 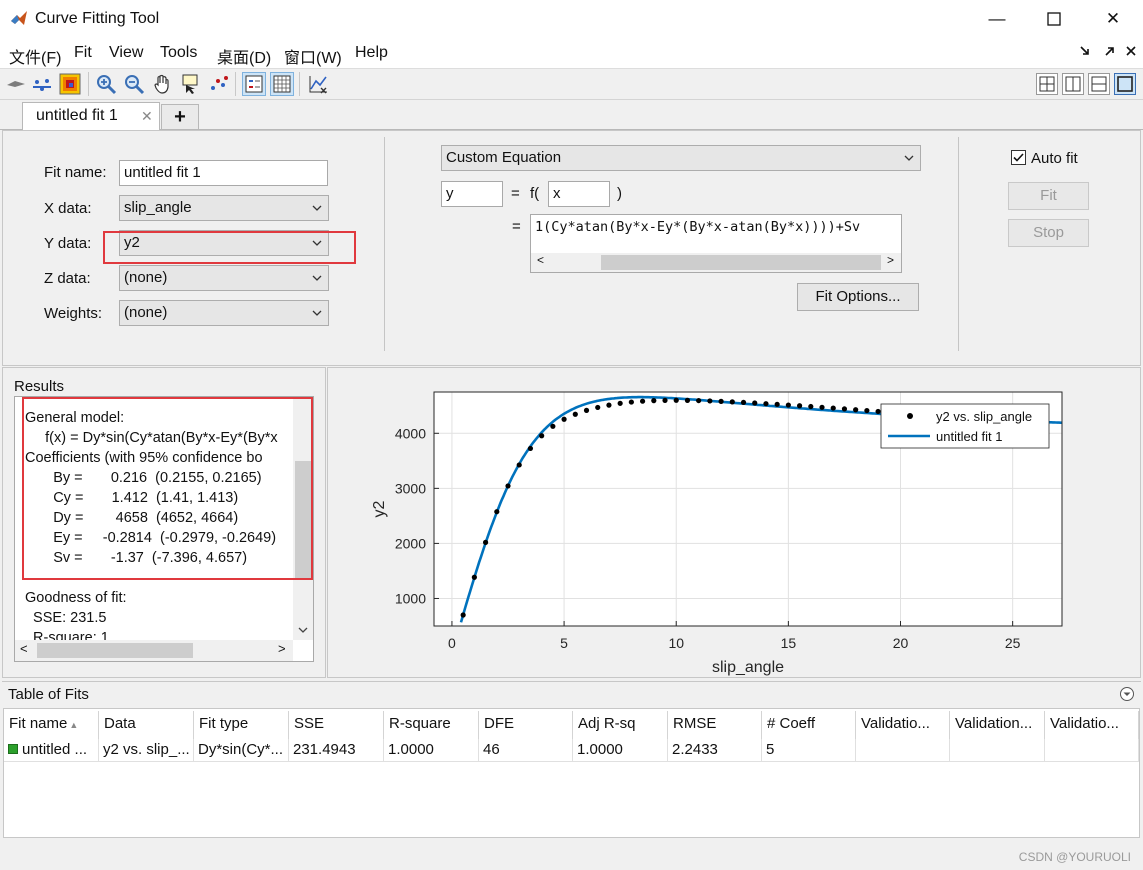 What do you see at coordinates (313, 56) in the screenshot?
I see `menu-window: 窗口(W)` at bounding box center [313, 56].